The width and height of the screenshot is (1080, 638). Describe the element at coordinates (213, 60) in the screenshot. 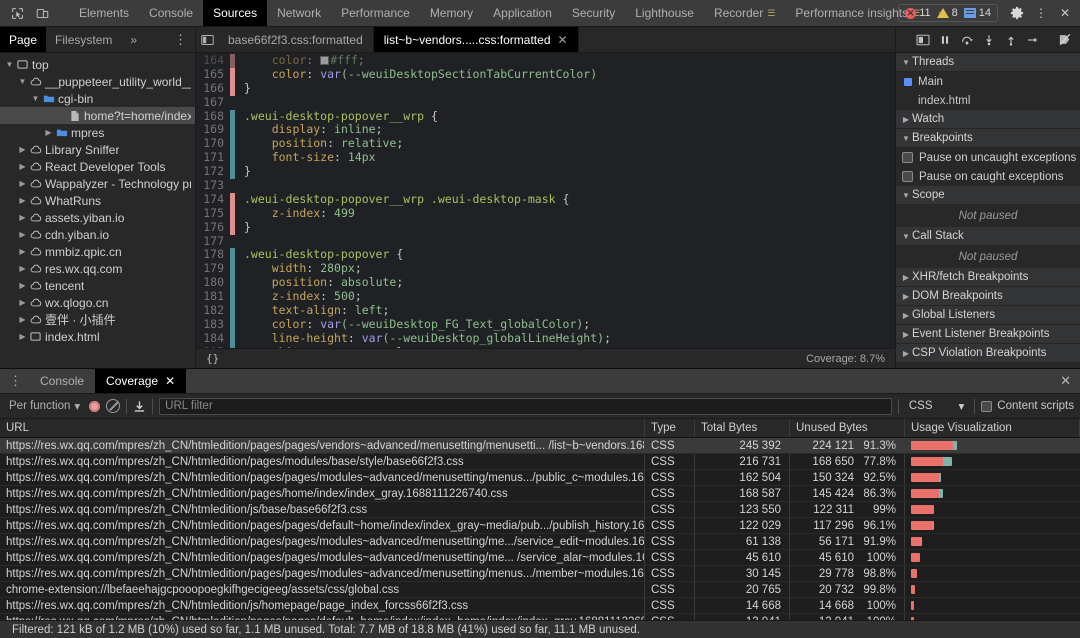

I see `line-number: 164` at that location.